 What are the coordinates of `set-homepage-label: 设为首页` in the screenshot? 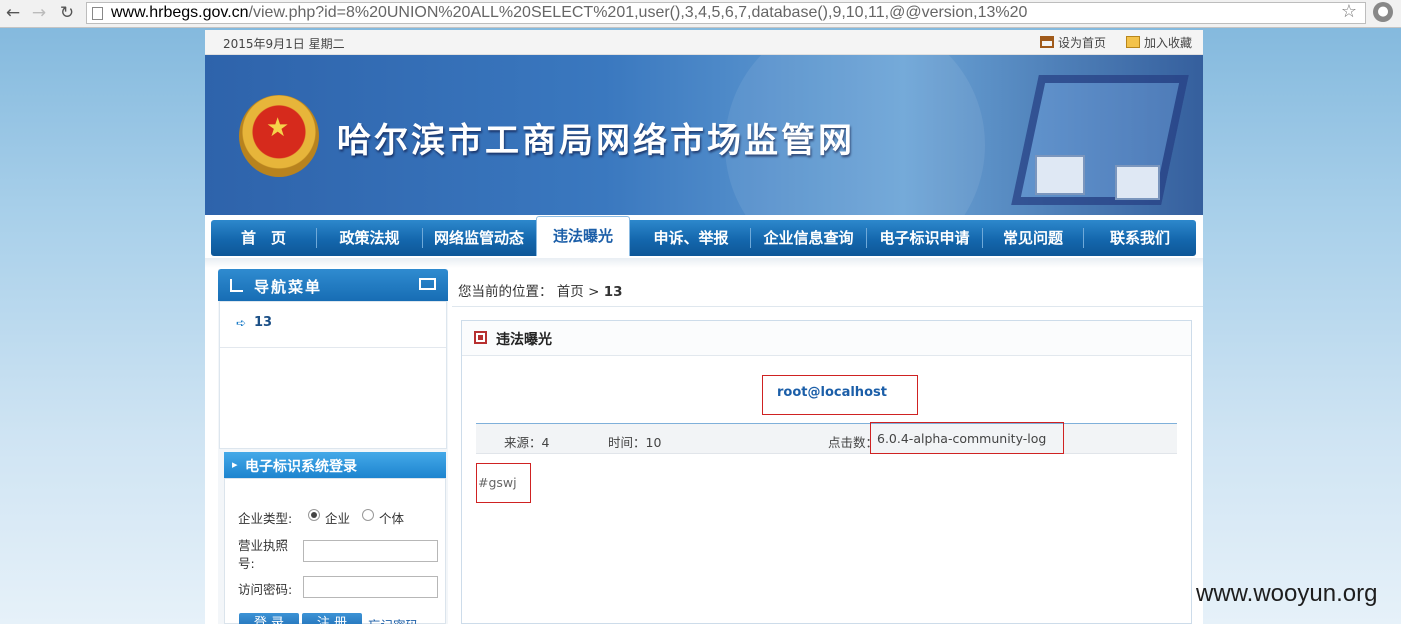 It's located at (1082, 43).